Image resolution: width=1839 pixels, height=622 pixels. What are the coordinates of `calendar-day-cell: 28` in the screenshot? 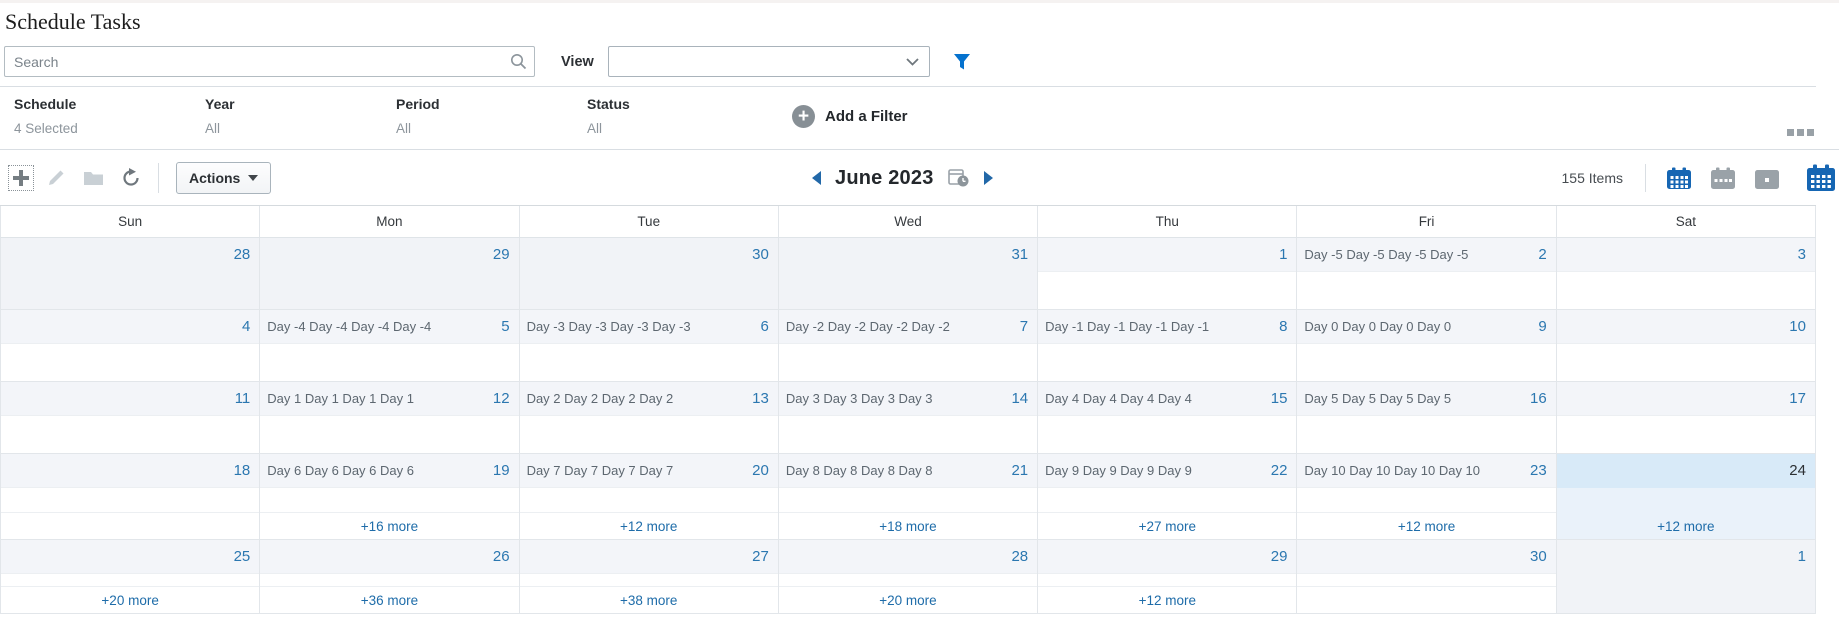 It's located at (131, 273).